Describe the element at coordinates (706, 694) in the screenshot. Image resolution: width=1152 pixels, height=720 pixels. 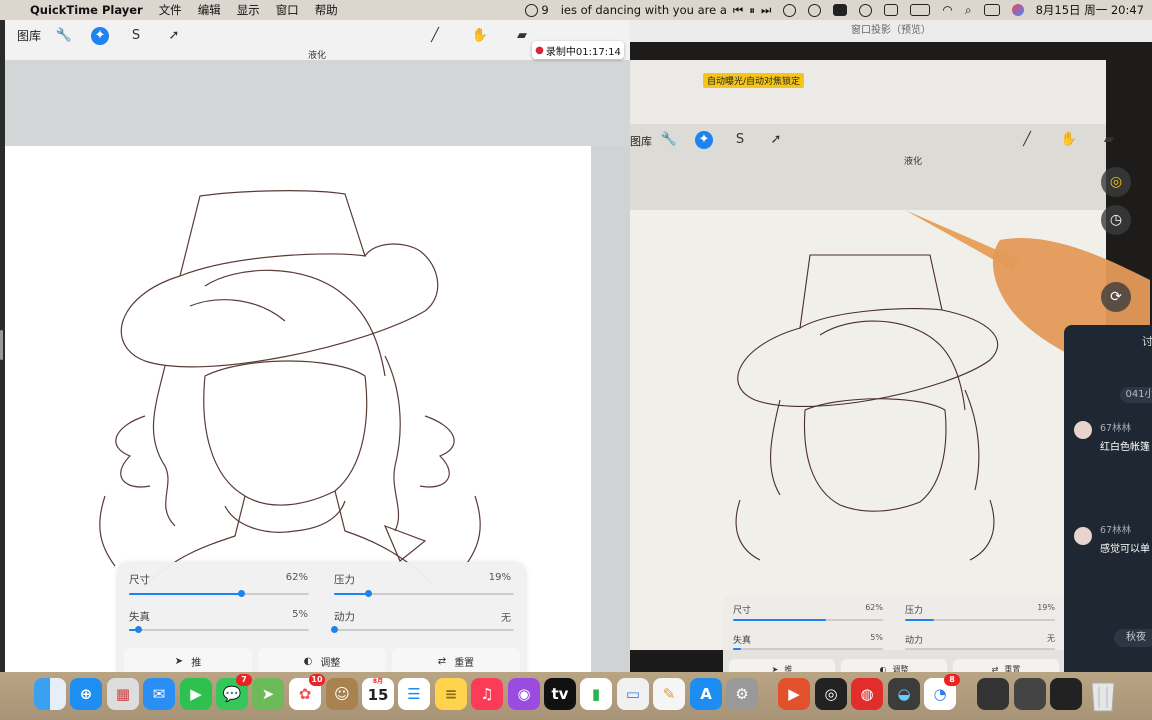
I see `app-store-icon: A` at that location.